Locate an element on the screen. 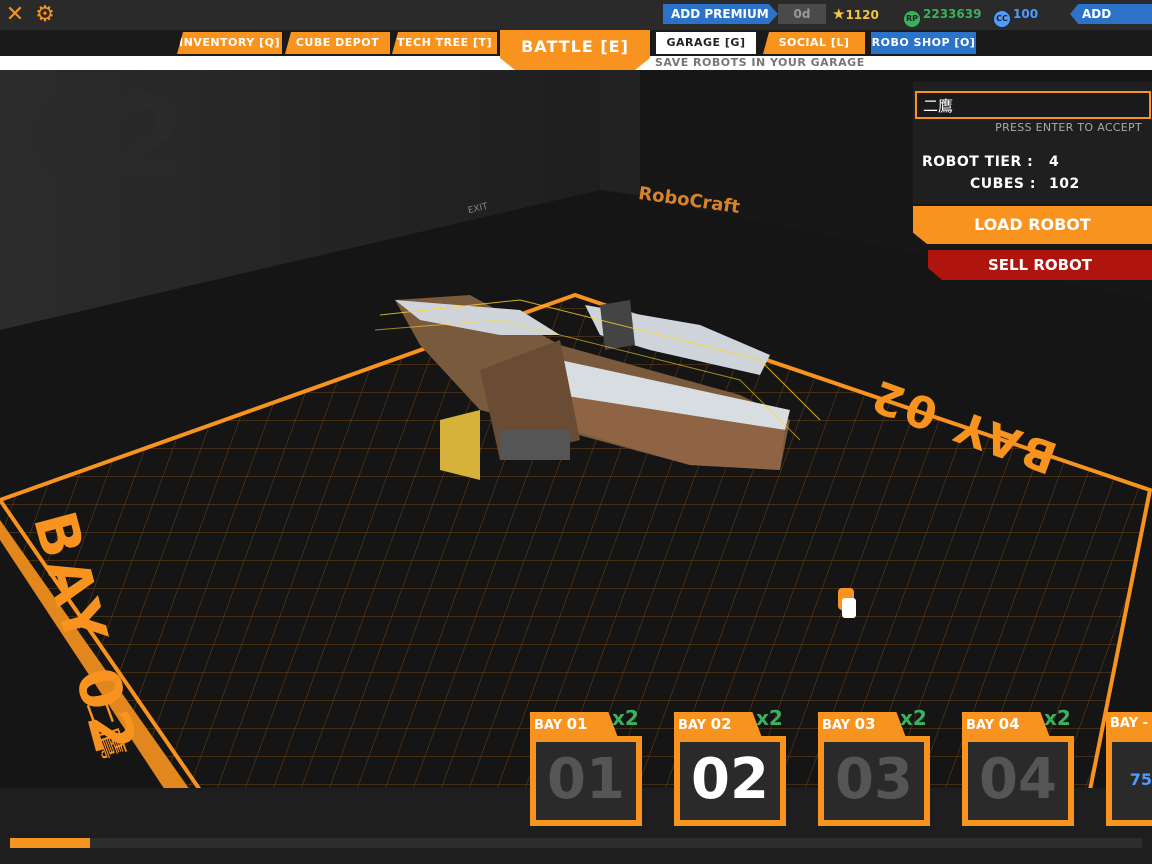  tab-robo-shop: ROBO SHOP [O] is located at coordinates (923, 43).